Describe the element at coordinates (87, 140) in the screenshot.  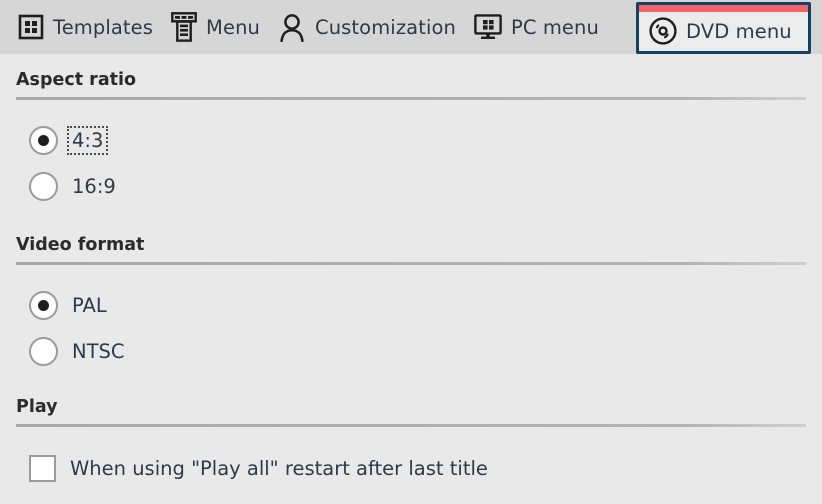
I see `radio-label: 4:3` at that location.